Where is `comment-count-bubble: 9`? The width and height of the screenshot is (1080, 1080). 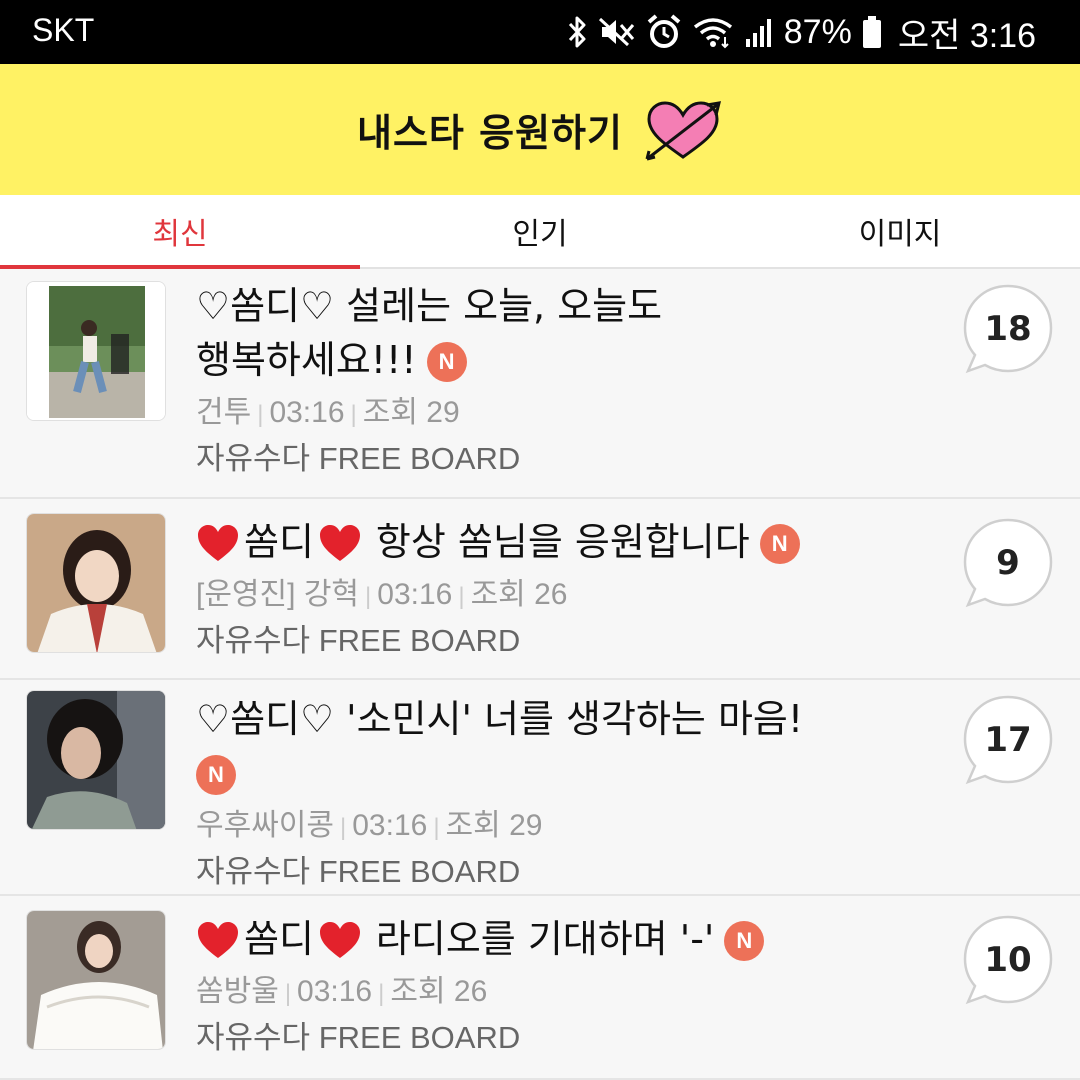
comment-count-bubble: 9 is located at coordinates (1008, 563).